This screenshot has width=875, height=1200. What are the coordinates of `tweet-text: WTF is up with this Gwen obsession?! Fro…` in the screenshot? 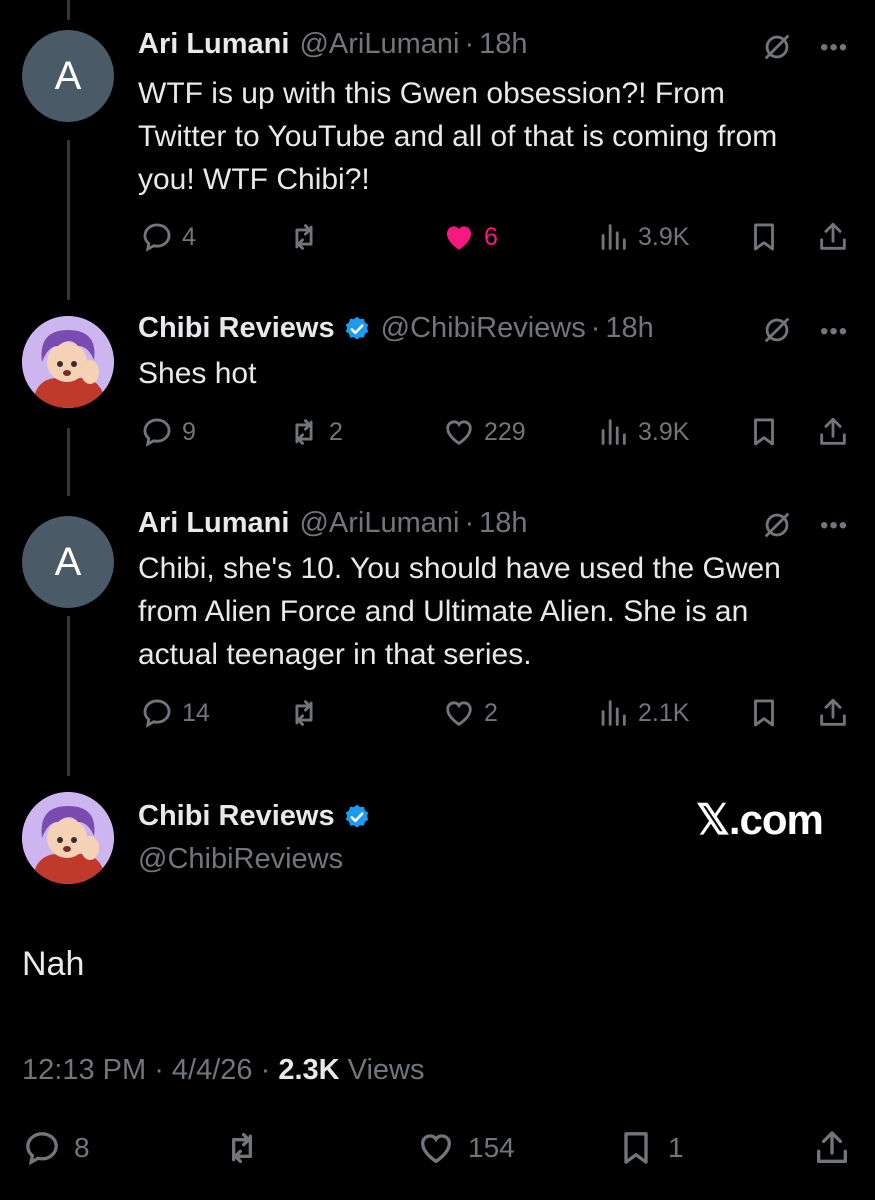 It's located at (458, 136).